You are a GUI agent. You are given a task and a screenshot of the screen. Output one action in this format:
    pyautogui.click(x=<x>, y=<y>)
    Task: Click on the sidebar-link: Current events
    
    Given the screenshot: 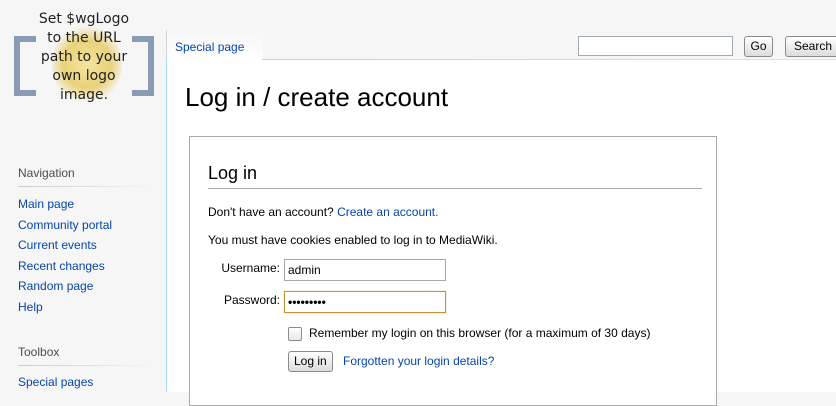 What is the action you would take?
    pyautogui.click(x=57, y=245)
    